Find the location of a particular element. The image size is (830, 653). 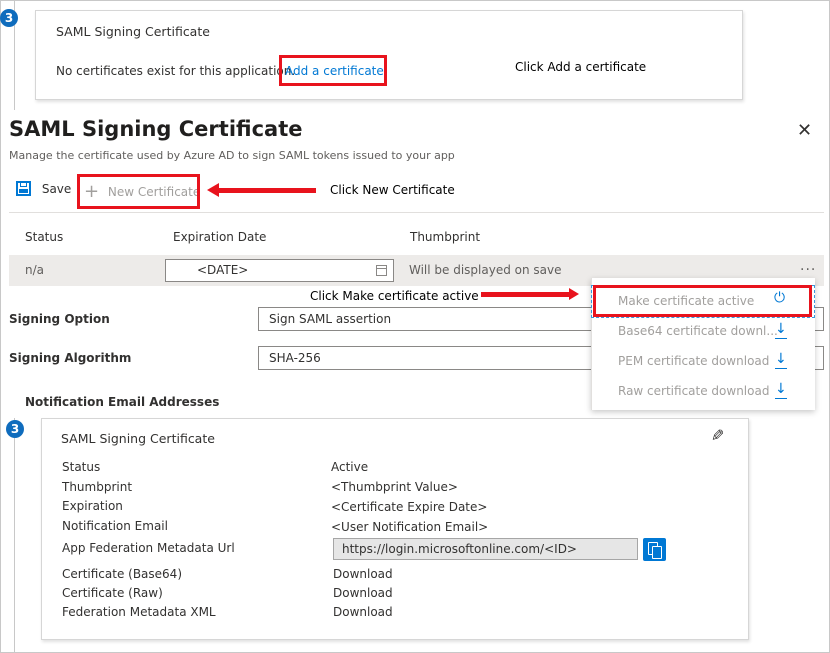

download-base64-link: Download is located at coordinates (363, 574).